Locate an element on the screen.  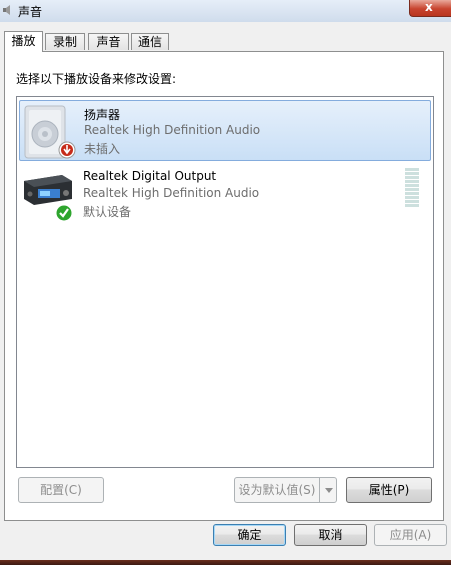
window-title: 声音 is located at coordinates (30, 12).